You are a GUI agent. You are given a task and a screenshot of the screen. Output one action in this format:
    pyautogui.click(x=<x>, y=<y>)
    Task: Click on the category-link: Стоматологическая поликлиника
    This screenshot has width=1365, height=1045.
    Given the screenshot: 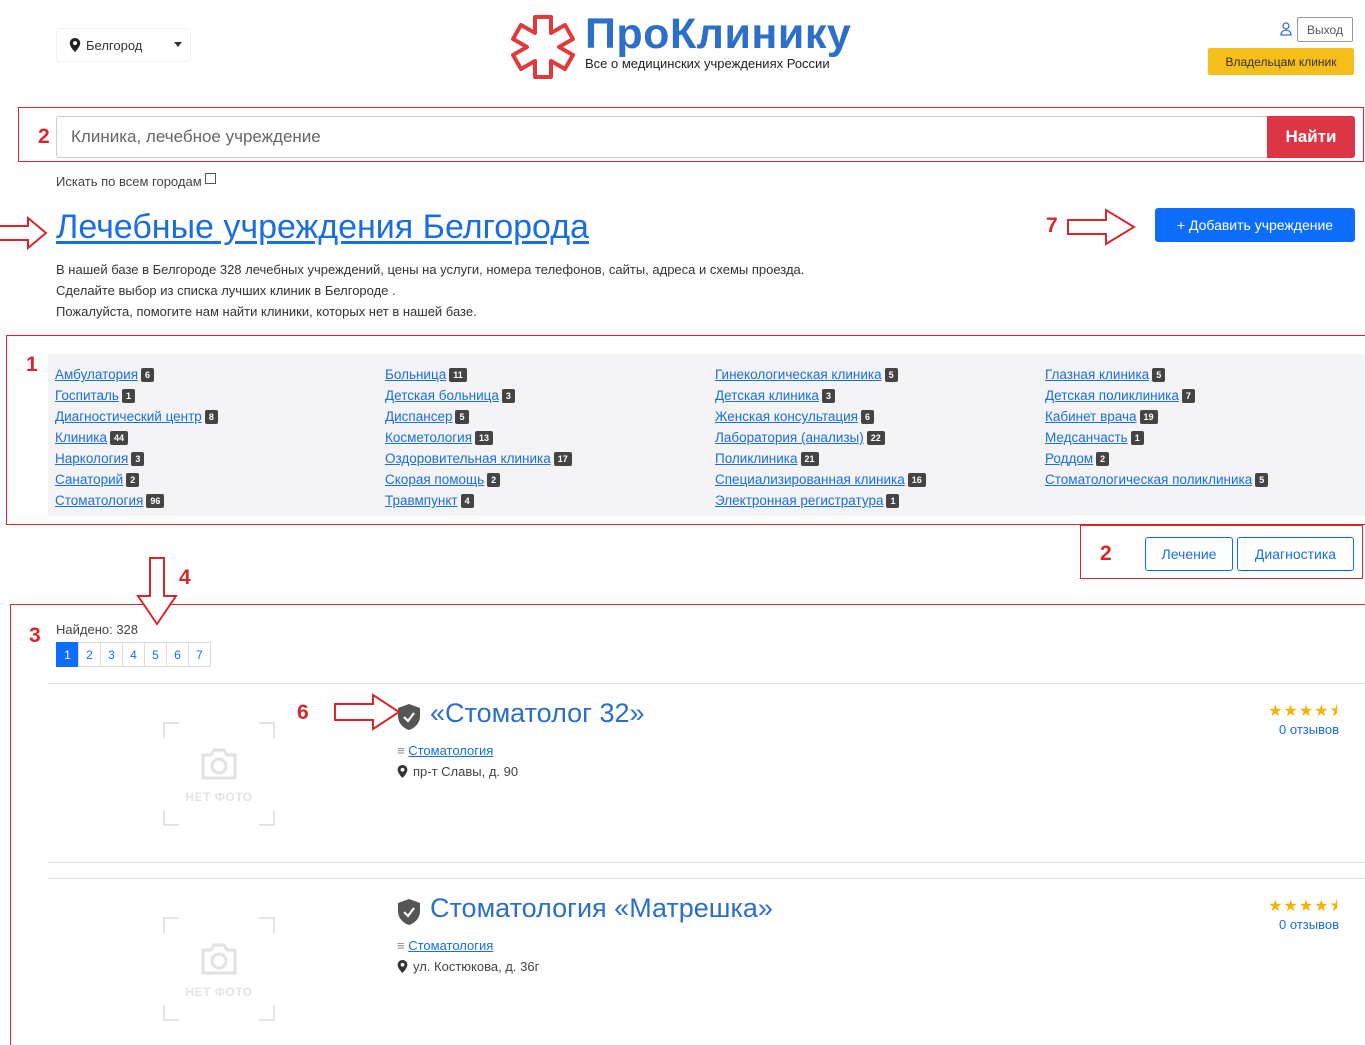 What is the action you would take?
    pyautogui.click(x=1148, y=479)
    